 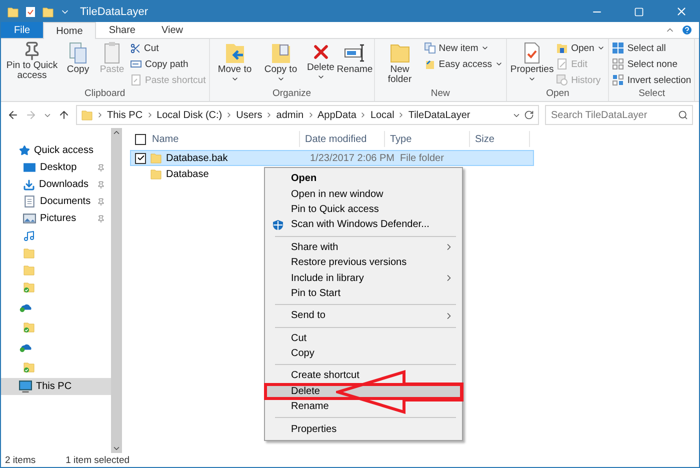 I want to click on group-label: New, so click(x=440, y=94).